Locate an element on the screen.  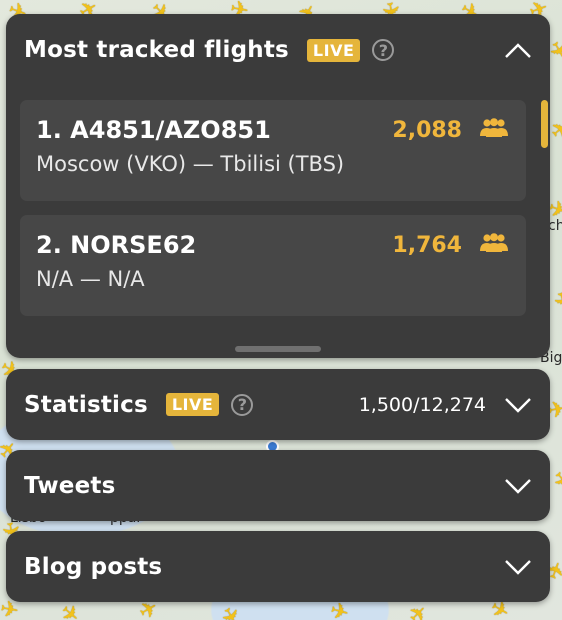
tweets-panel: Tweets is located at coordinates (278, 485).